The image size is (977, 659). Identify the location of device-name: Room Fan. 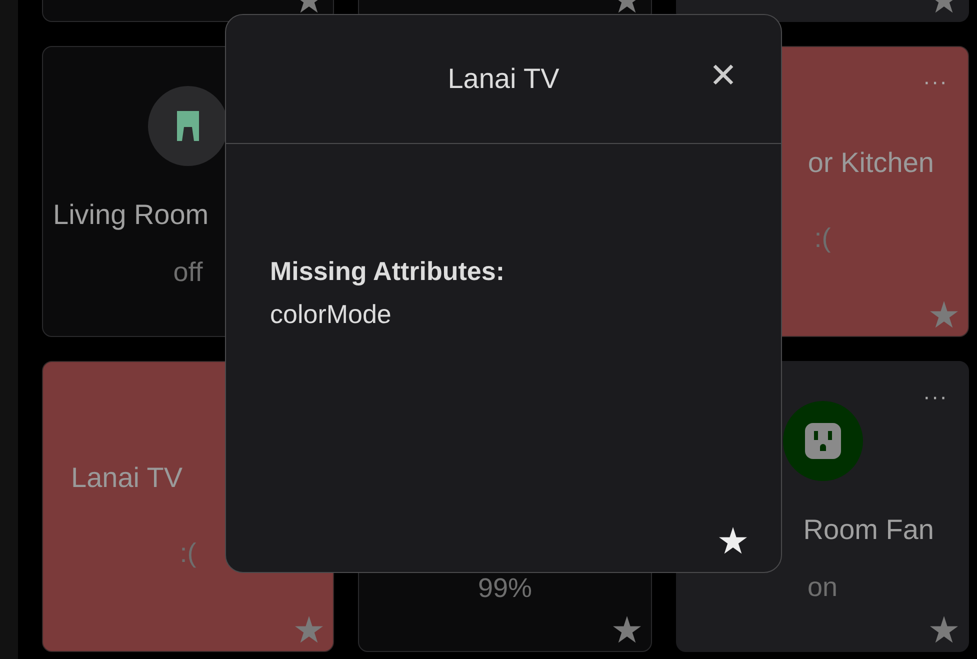
(868, 530).